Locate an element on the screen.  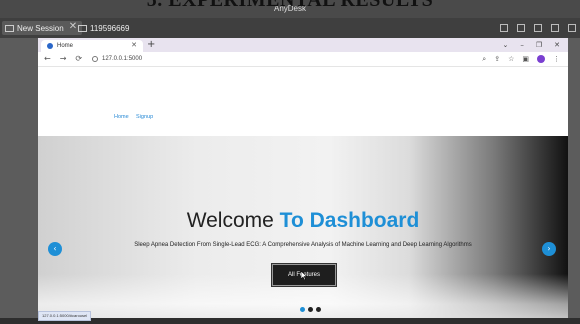
zoom-icon: ⌕ is located at coordinates (484, 59).